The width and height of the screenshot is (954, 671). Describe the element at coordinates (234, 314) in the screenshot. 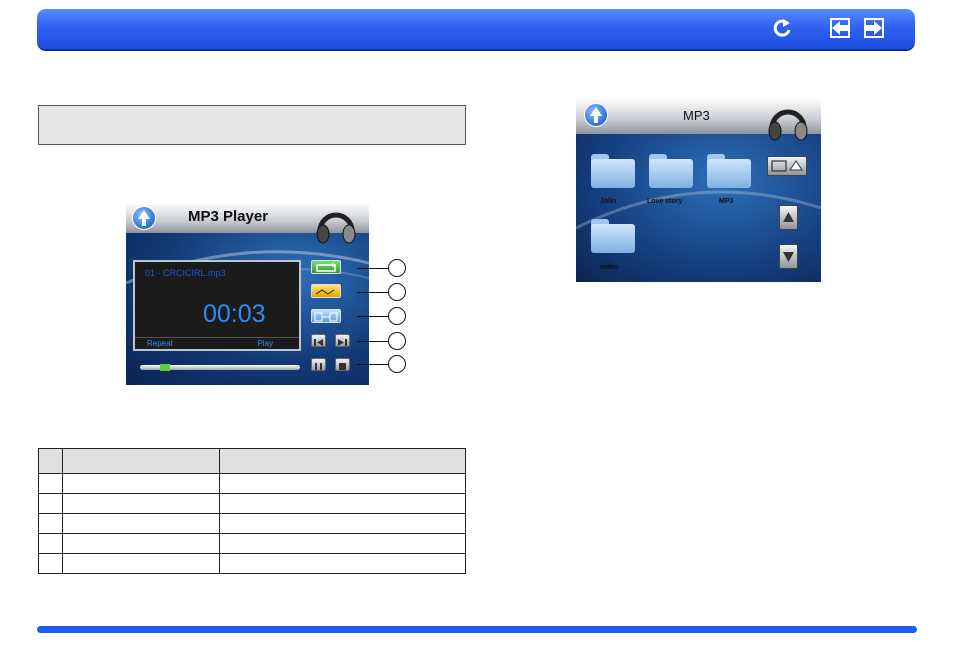

I see `elapsed-time: 00:03` at that location.